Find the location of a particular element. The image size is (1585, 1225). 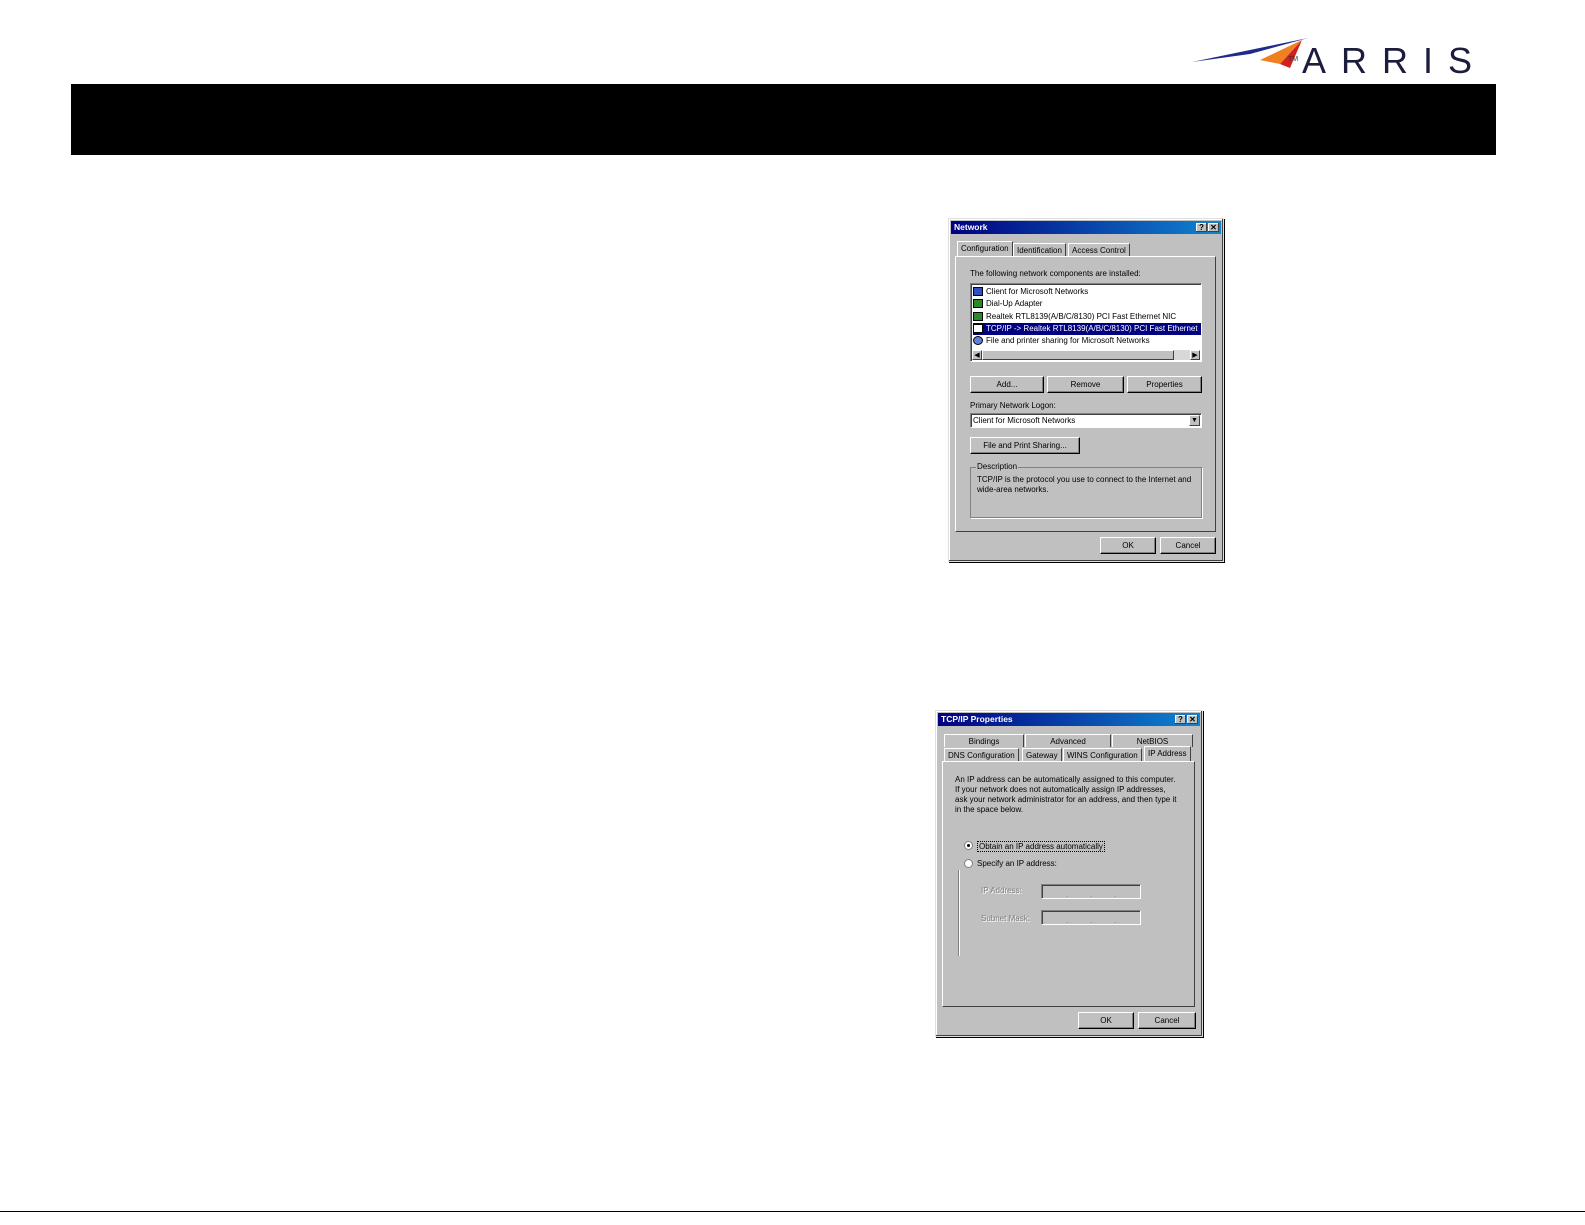

radio-selected-dot is located at coordinates (968, 845).